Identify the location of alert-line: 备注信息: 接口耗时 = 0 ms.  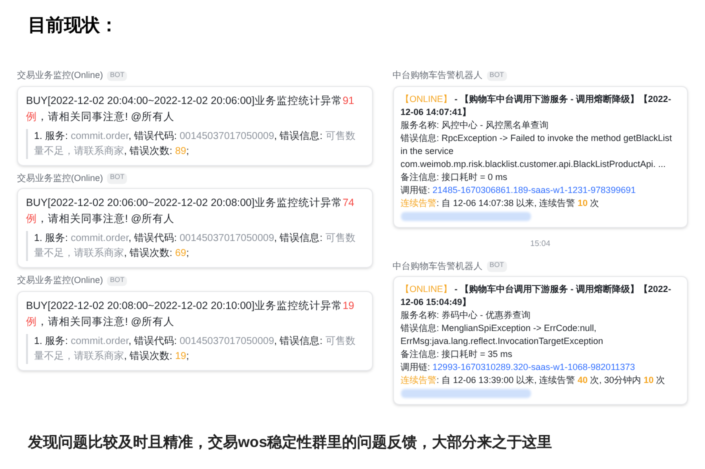
(454, 177).